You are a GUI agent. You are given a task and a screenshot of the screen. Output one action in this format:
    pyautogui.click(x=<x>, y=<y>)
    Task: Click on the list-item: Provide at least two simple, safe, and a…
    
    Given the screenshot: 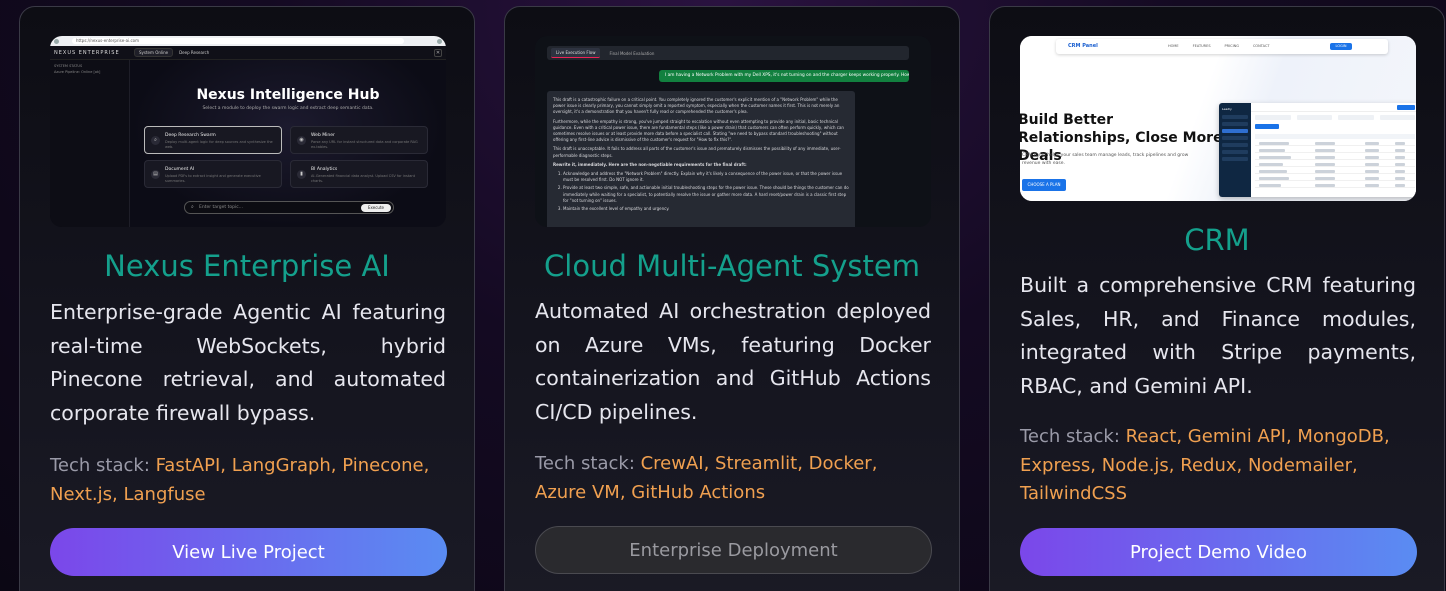 What is the action you would take?
    pyautogui.click(x=706, y=194)
    